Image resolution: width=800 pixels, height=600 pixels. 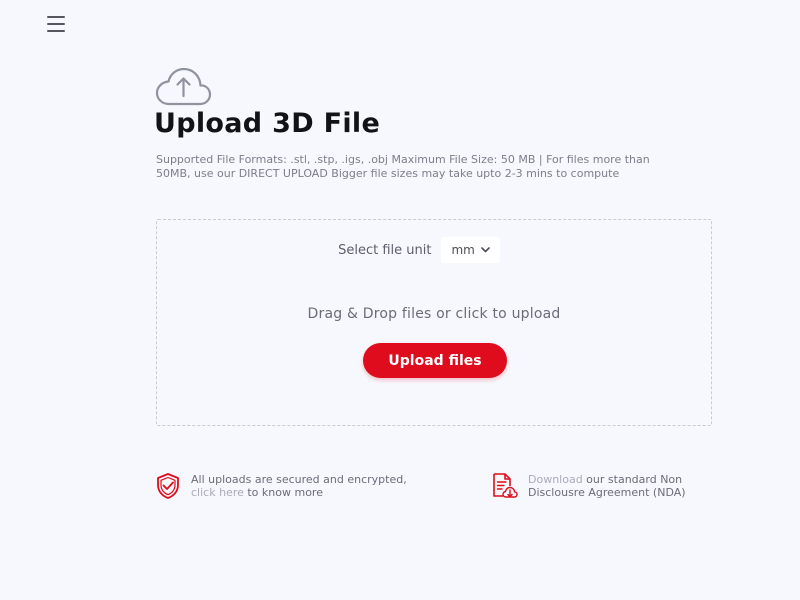 What do you see at coordinates (632, 479) in the screenshot?
I see `nda-line-1-rest: our standard Non` at bounding box center [632, 479].